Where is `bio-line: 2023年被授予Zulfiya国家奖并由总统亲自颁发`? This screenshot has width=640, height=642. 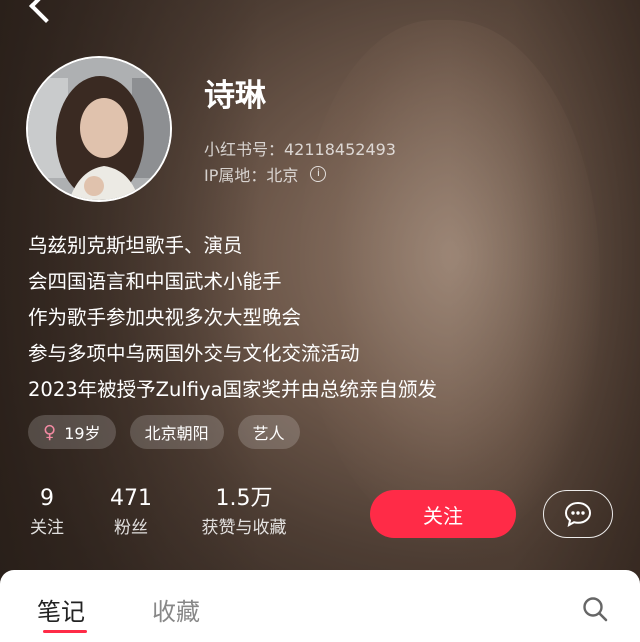 bio-line: 2023年被授予Zulfiya国家奖并由总统亲自颁发 is located at coordinates (233, 389).